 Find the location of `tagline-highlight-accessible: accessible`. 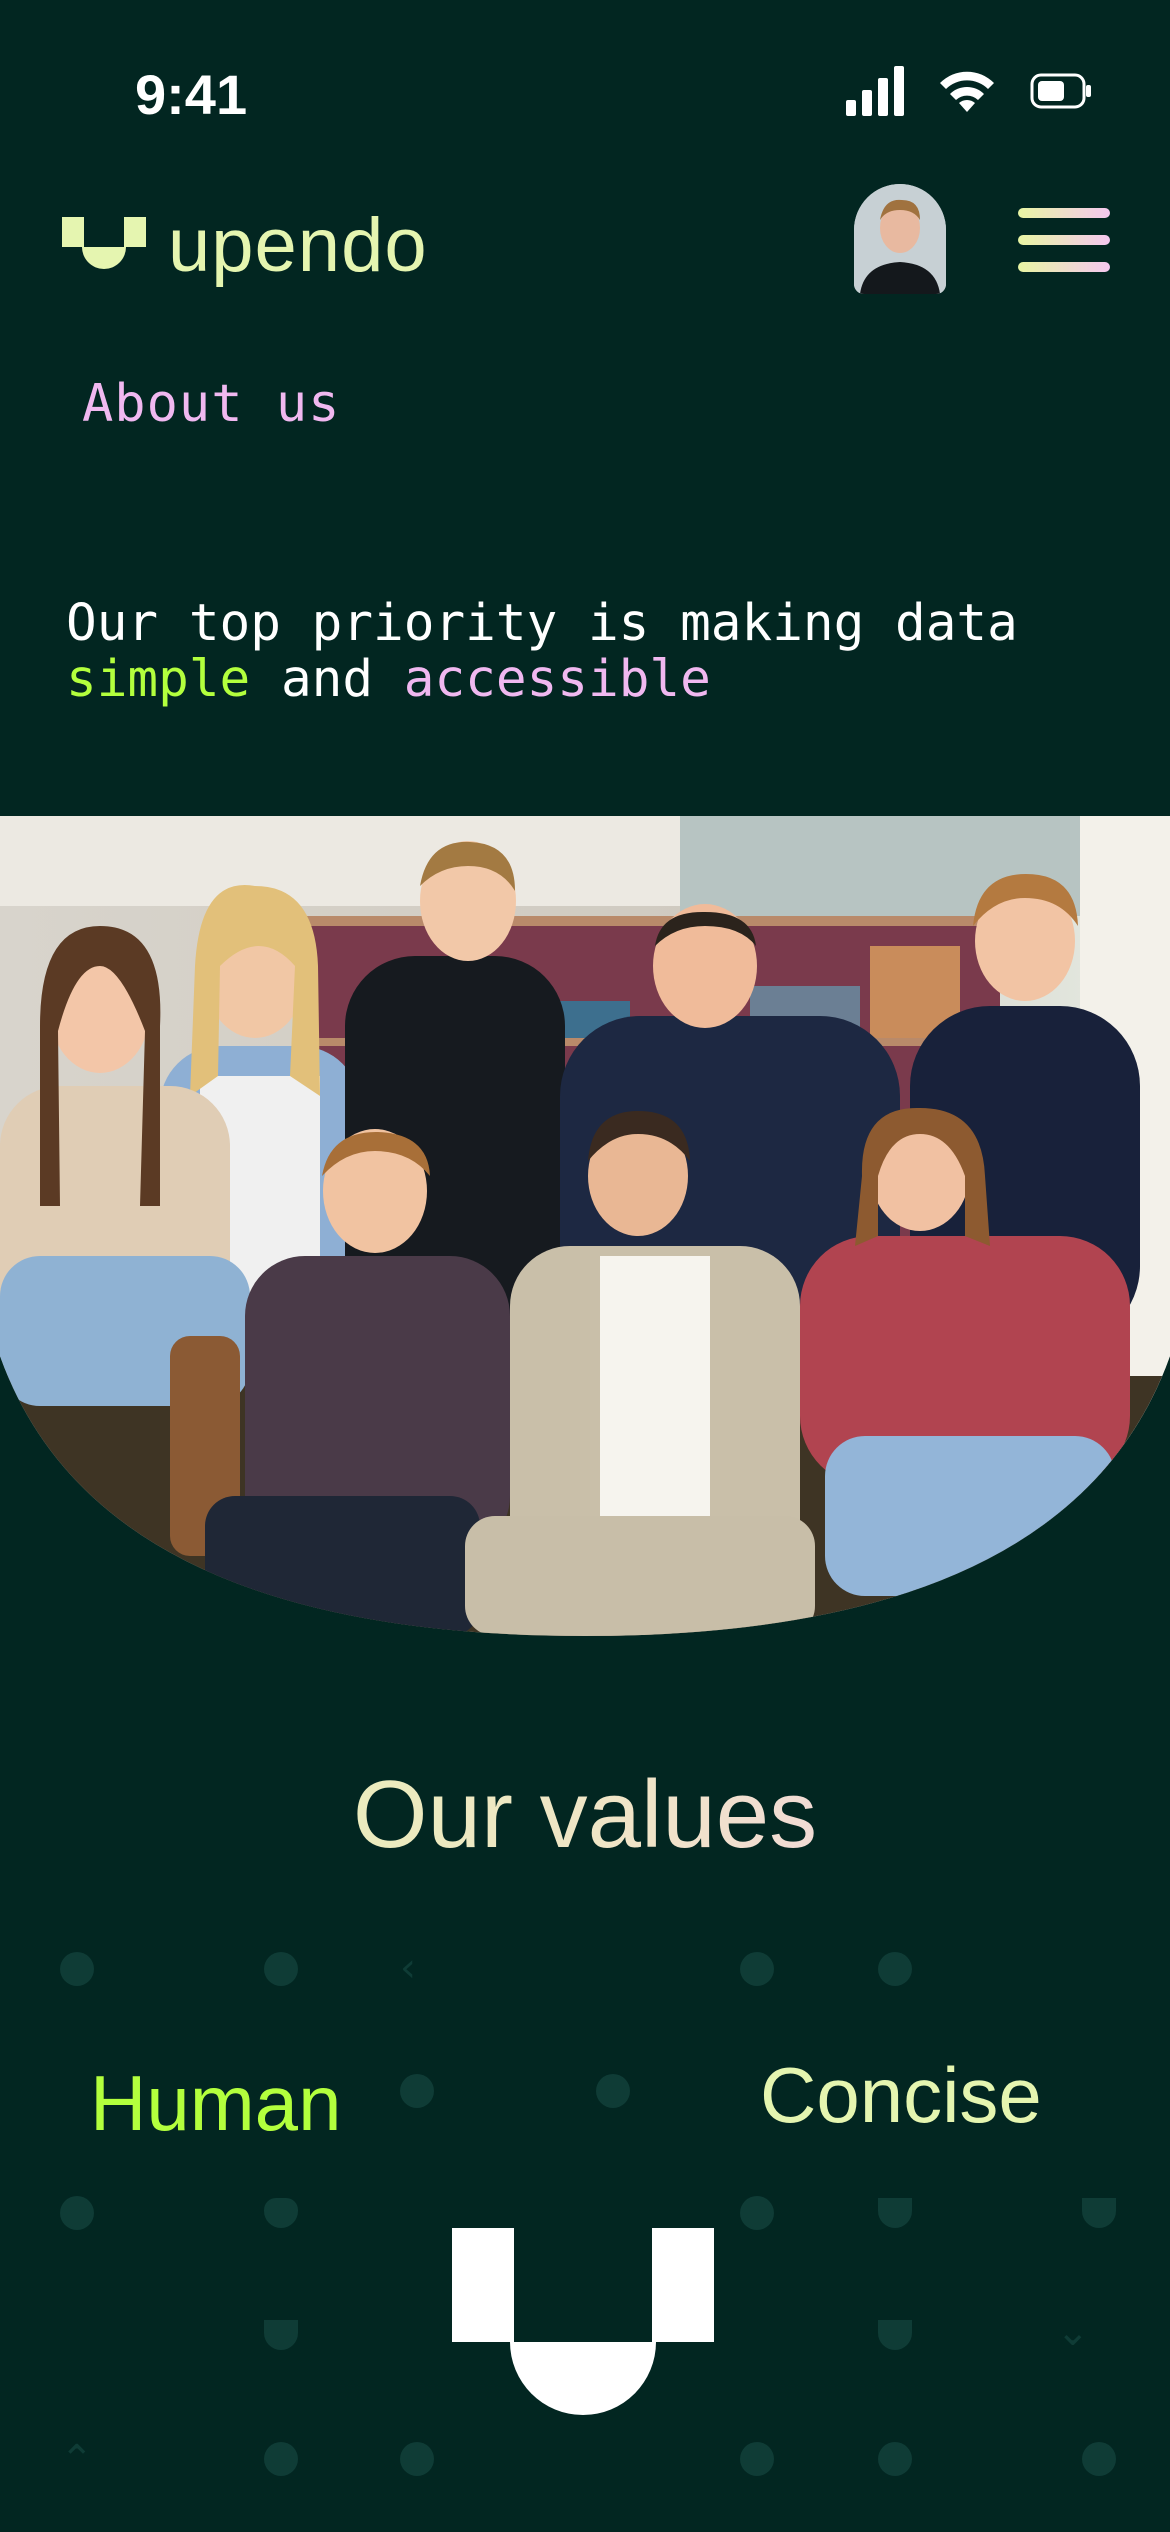

tagline-highlight-accessible: accessible is located at coordinates (557, 679).